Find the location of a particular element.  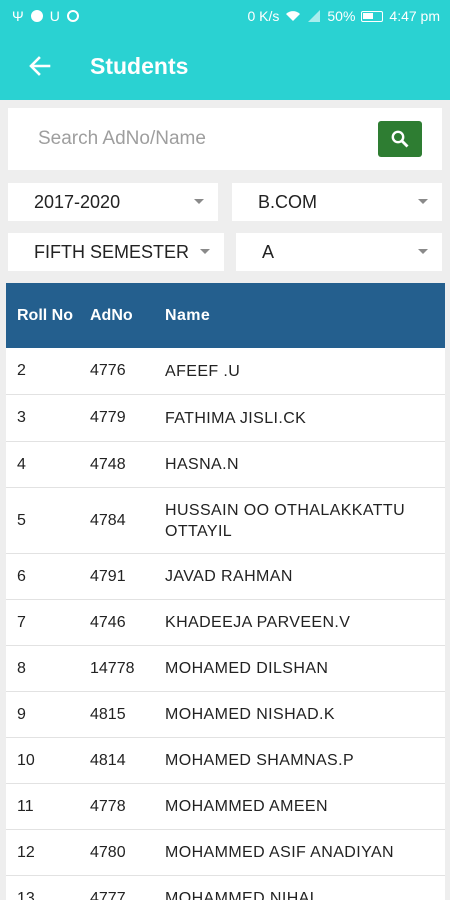

adno-cell: 4791 is located at coordinates (108, 576).